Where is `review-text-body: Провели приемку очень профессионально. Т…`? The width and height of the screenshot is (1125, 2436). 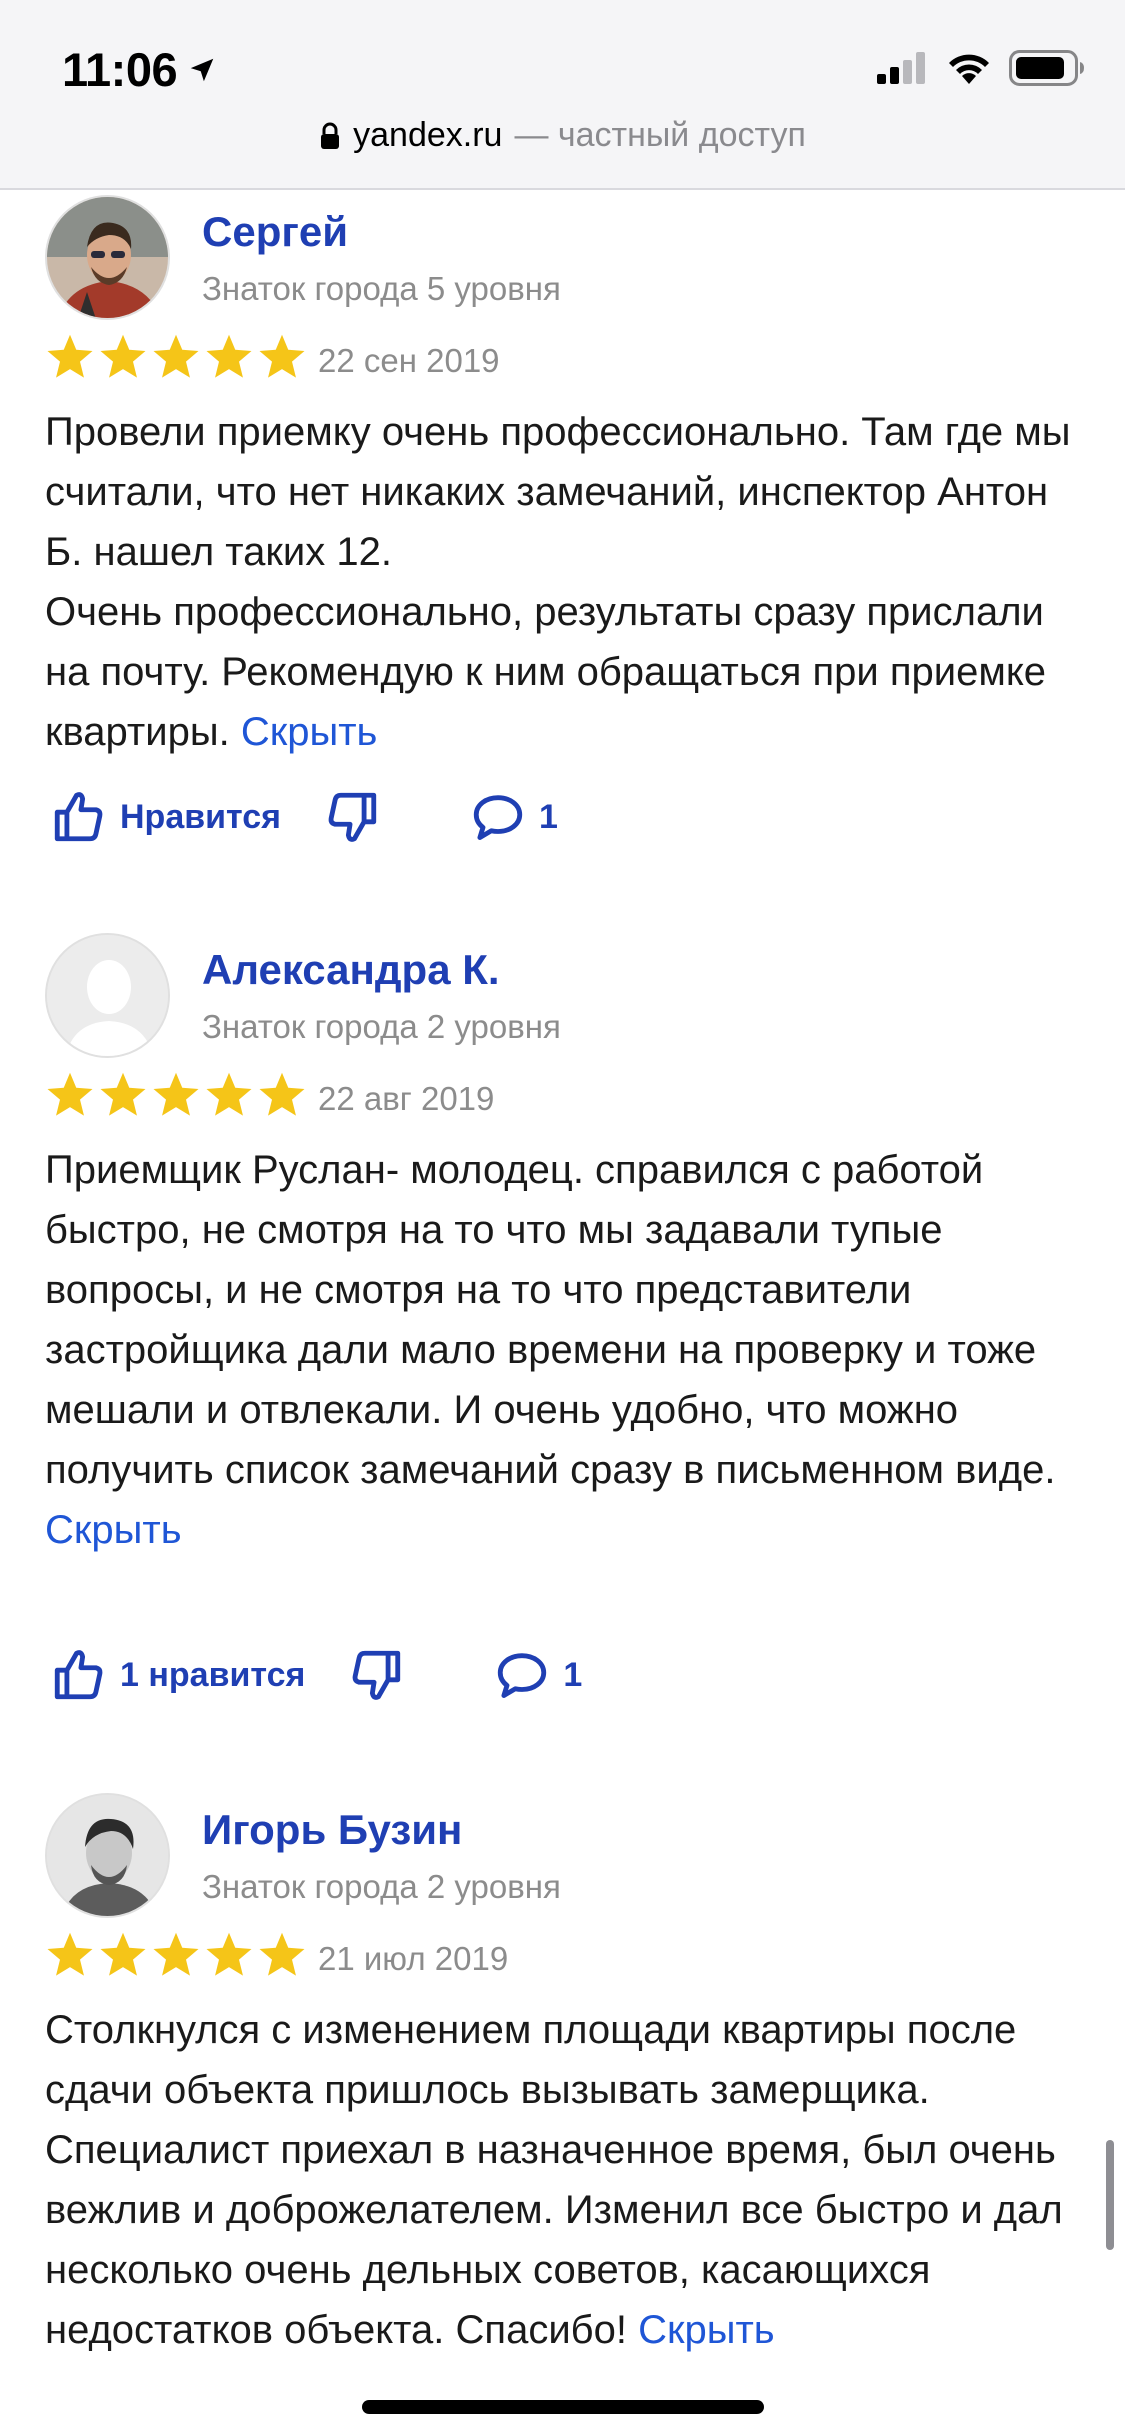 review-text-body: Провели приемку очень профессионально. Т… is located at coordinates (558, 582).